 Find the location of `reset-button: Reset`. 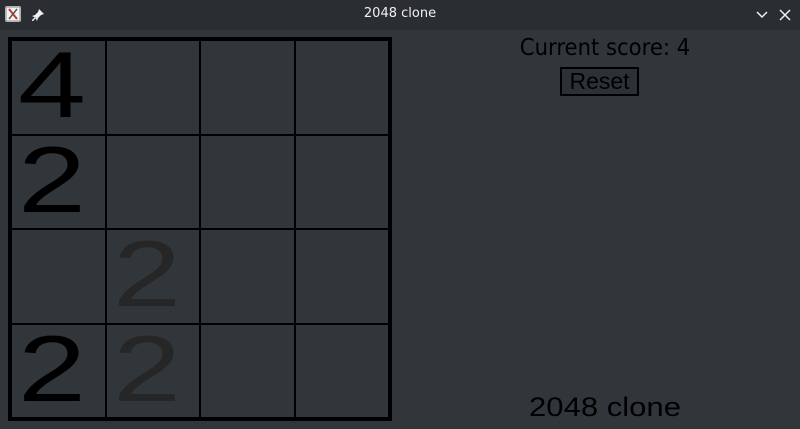

reset-button: Reset is located at coordinates (599, 81).